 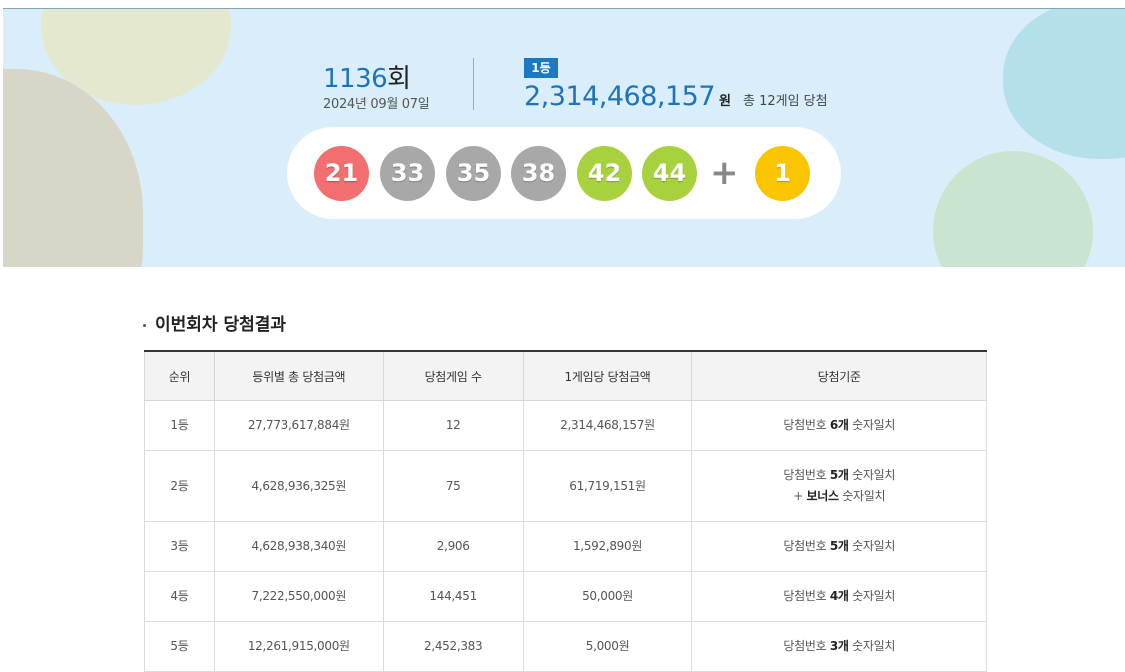 I want to click on winning-ball: 21, so click(x=341, y=173).